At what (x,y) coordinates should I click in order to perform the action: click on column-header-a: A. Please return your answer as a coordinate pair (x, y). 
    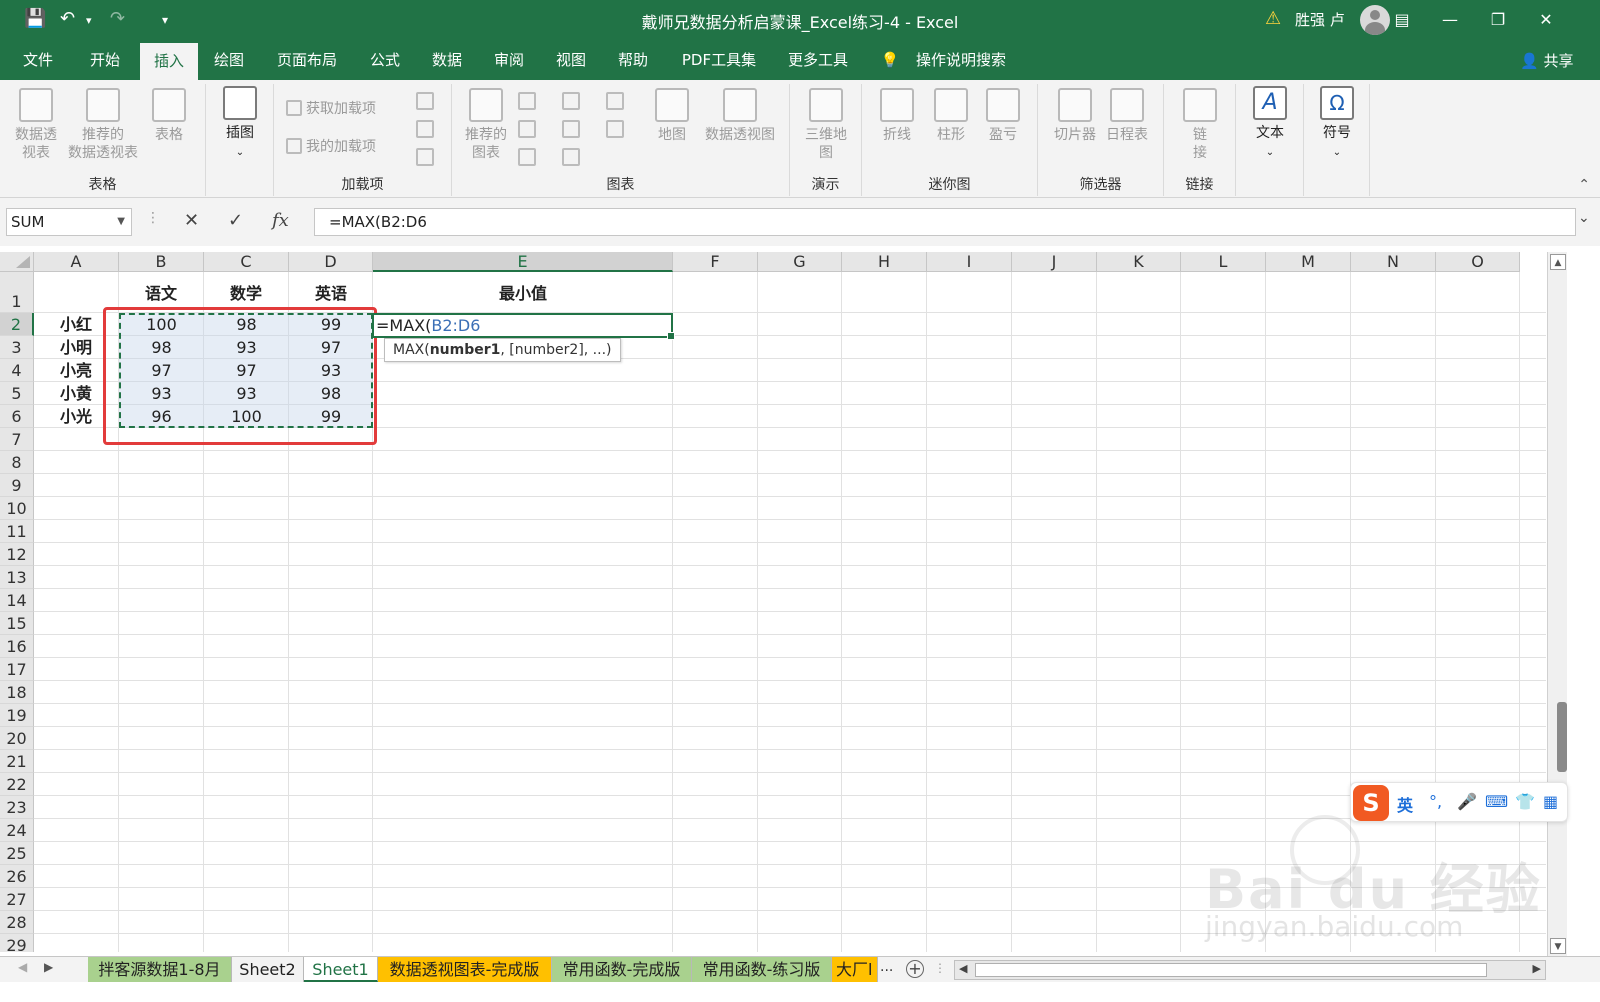
    Looking at the image, I should click on (76, 262).